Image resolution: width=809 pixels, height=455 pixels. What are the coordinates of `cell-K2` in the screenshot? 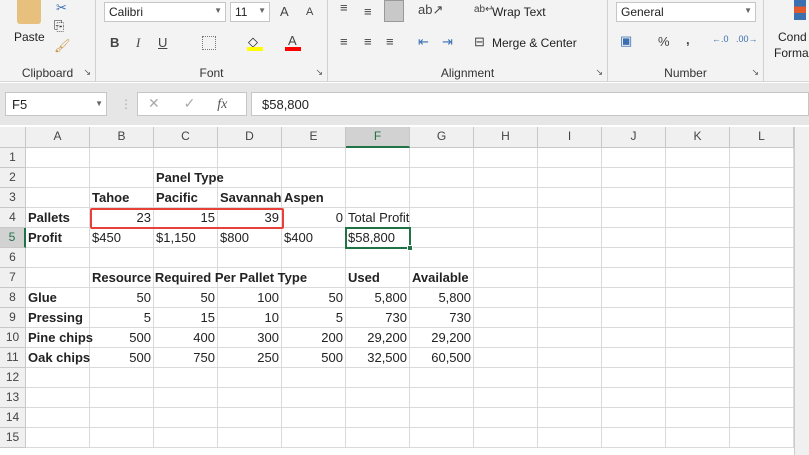 It's located at (698, 178).